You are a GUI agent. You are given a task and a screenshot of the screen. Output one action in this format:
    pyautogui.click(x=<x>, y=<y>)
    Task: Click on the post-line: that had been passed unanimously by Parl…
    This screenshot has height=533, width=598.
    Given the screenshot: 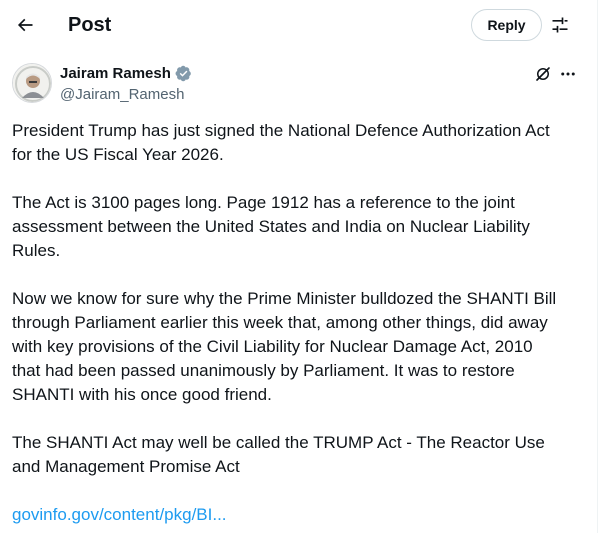 What is the action you would take?
    pyautogui.click(x=263, y=370)
    